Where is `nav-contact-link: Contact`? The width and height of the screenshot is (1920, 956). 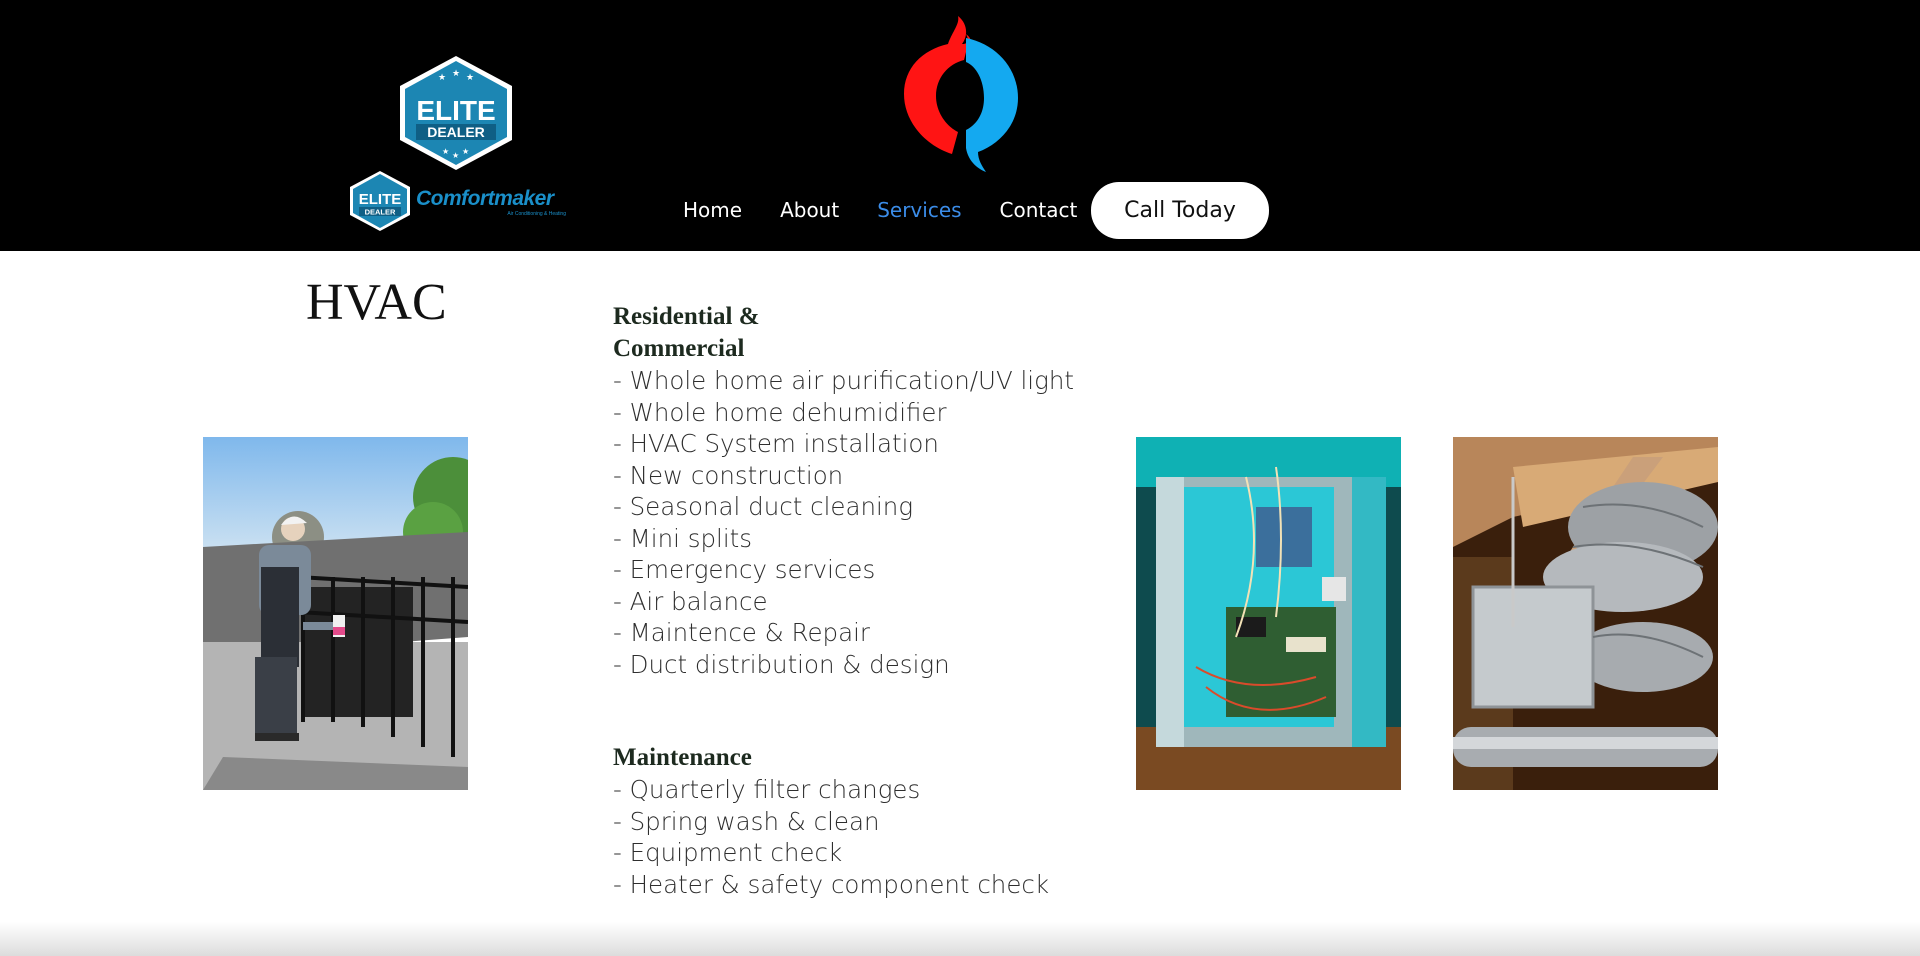
nav-contact-link: Contact is located at coordinates (1039, 210).